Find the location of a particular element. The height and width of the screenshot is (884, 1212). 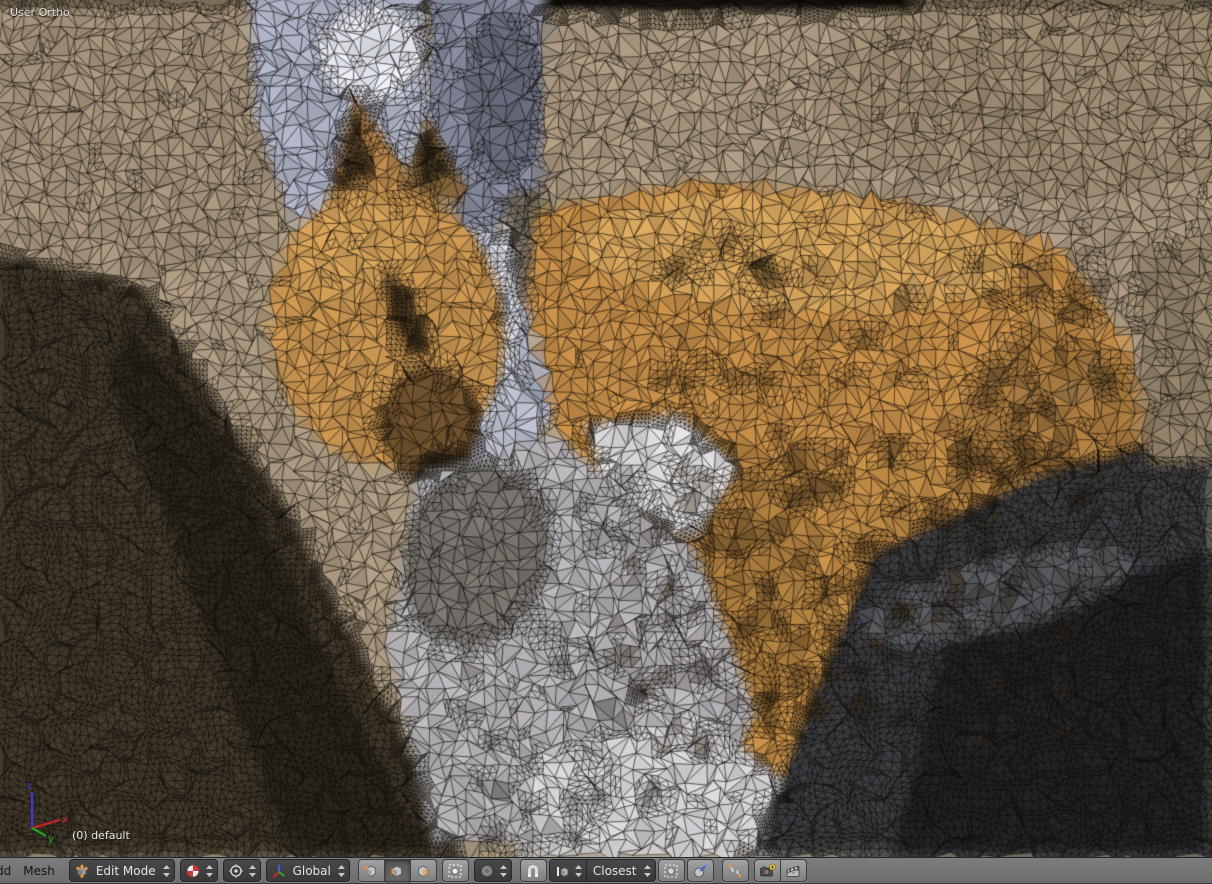

median-point-icon is located at coordinates (235, 870).